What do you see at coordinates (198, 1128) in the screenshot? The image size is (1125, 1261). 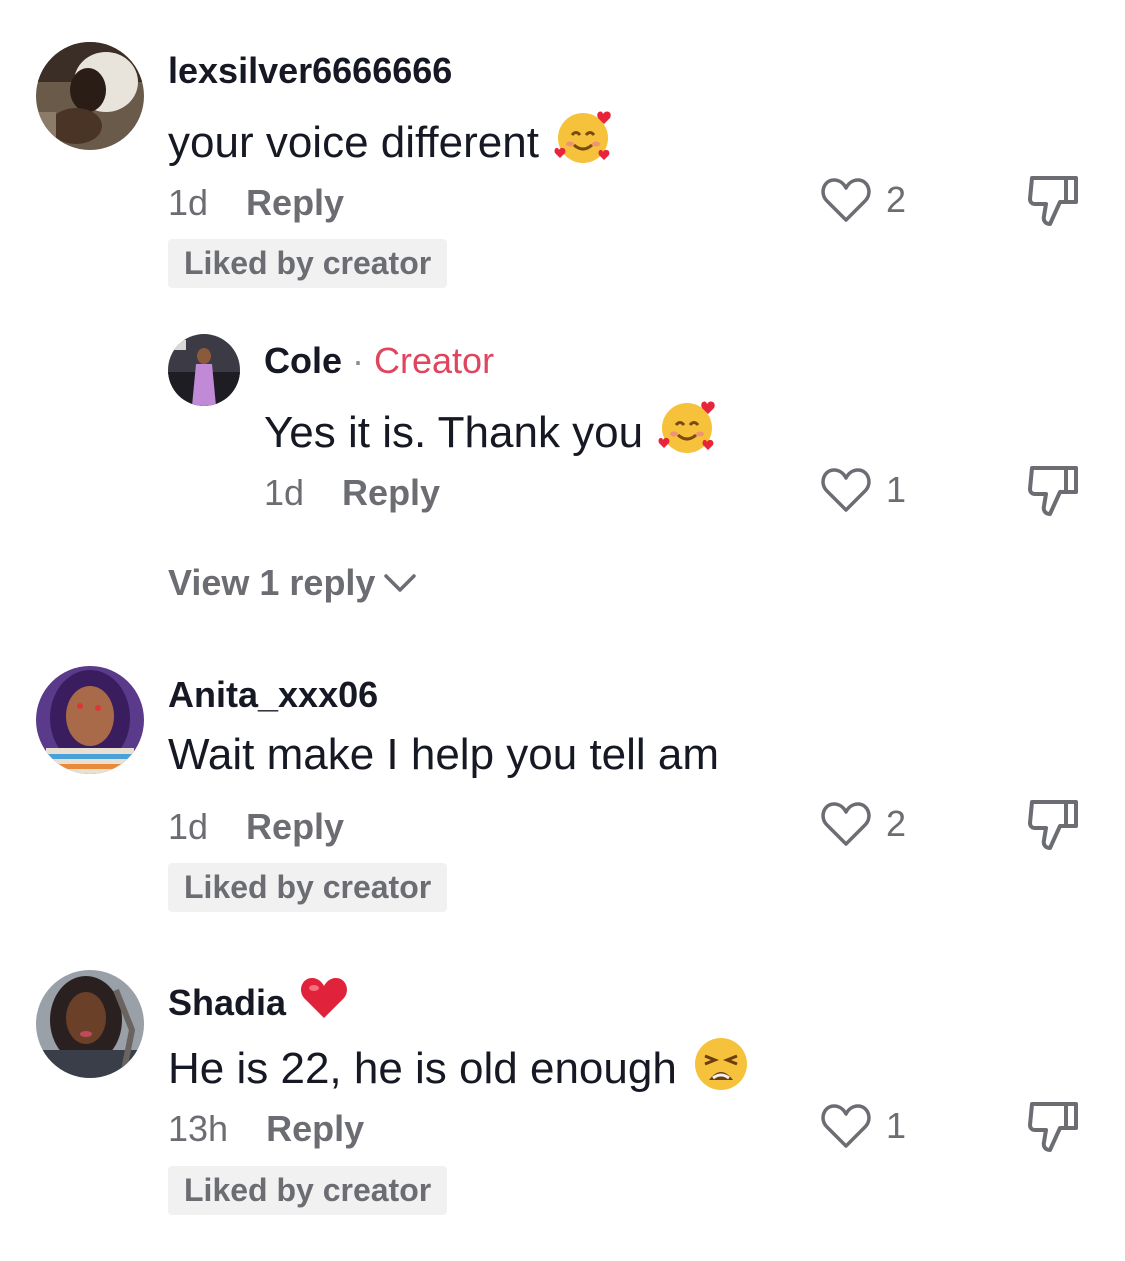 I see `comment-time: 13h` at bounding box center [198, 1128].